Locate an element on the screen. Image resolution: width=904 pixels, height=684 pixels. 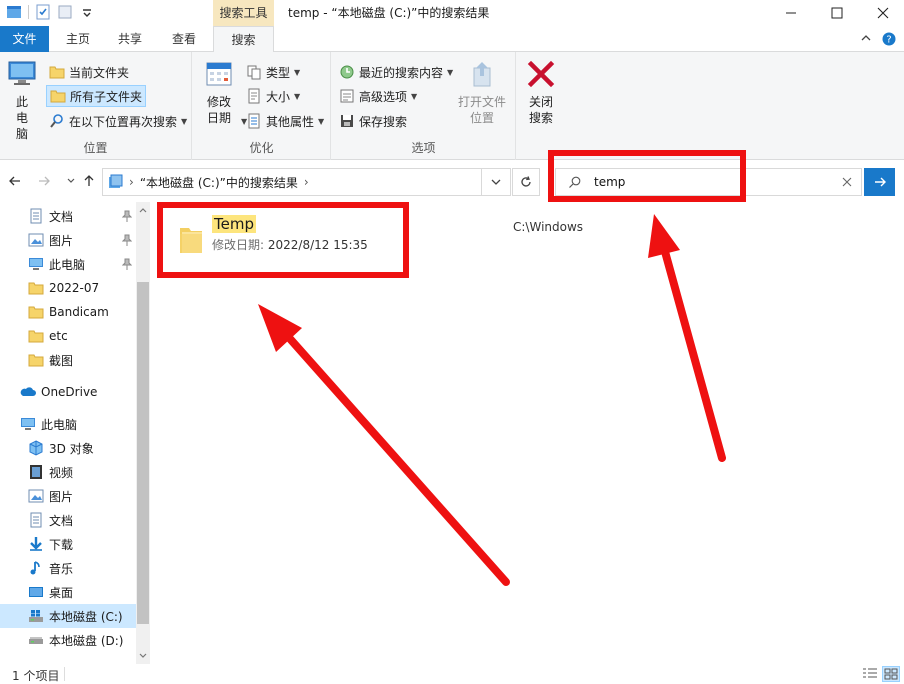
nav-item-music: 音乐 is located at coordinates (68, 568).